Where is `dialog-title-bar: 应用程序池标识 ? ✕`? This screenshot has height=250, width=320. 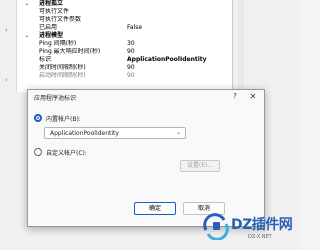 dialog-title-bar: 应用程序池标识 ? ✕ is located at coordinates (146, 97).